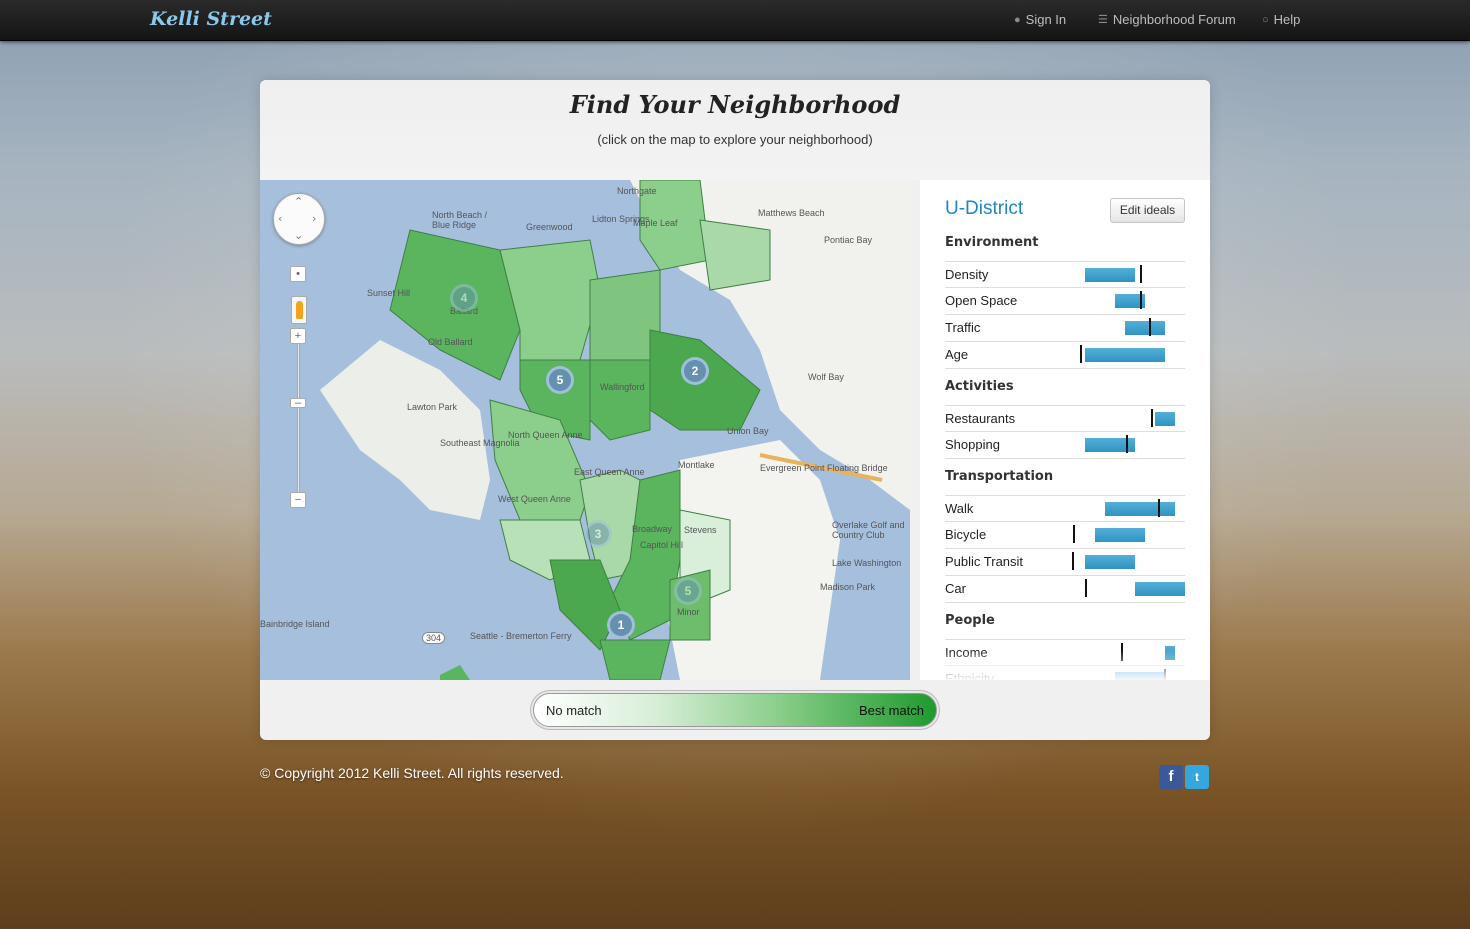  Describe the element at coordinates (598, 534) in the screenshot. I see `cluster-marker: 3` at that location.